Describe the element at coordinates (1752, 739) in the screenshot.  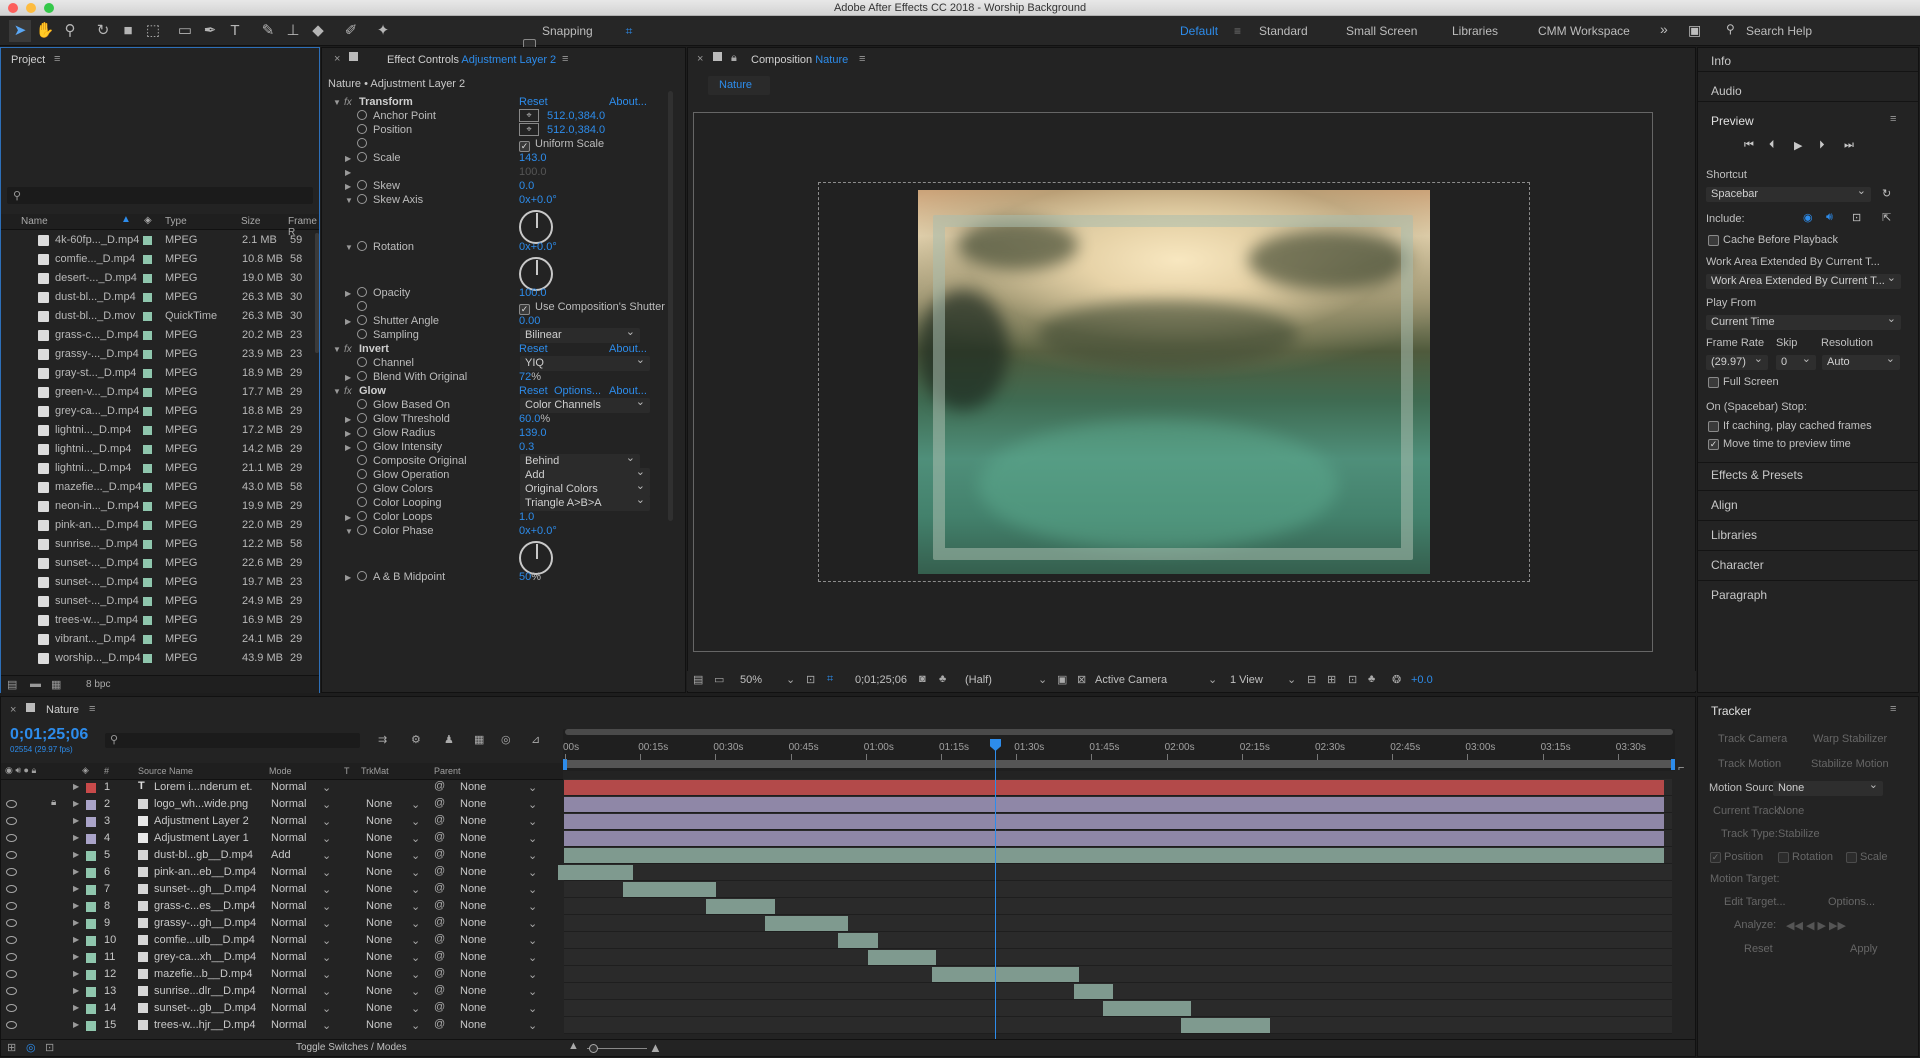
I see `track-camera-button: Track Camera` at that location.